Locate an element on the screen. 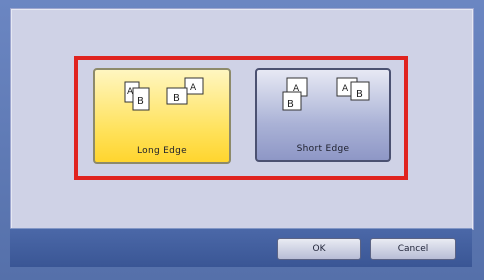  short-edge-label: Short Edge is located at coordinates (323, 149).